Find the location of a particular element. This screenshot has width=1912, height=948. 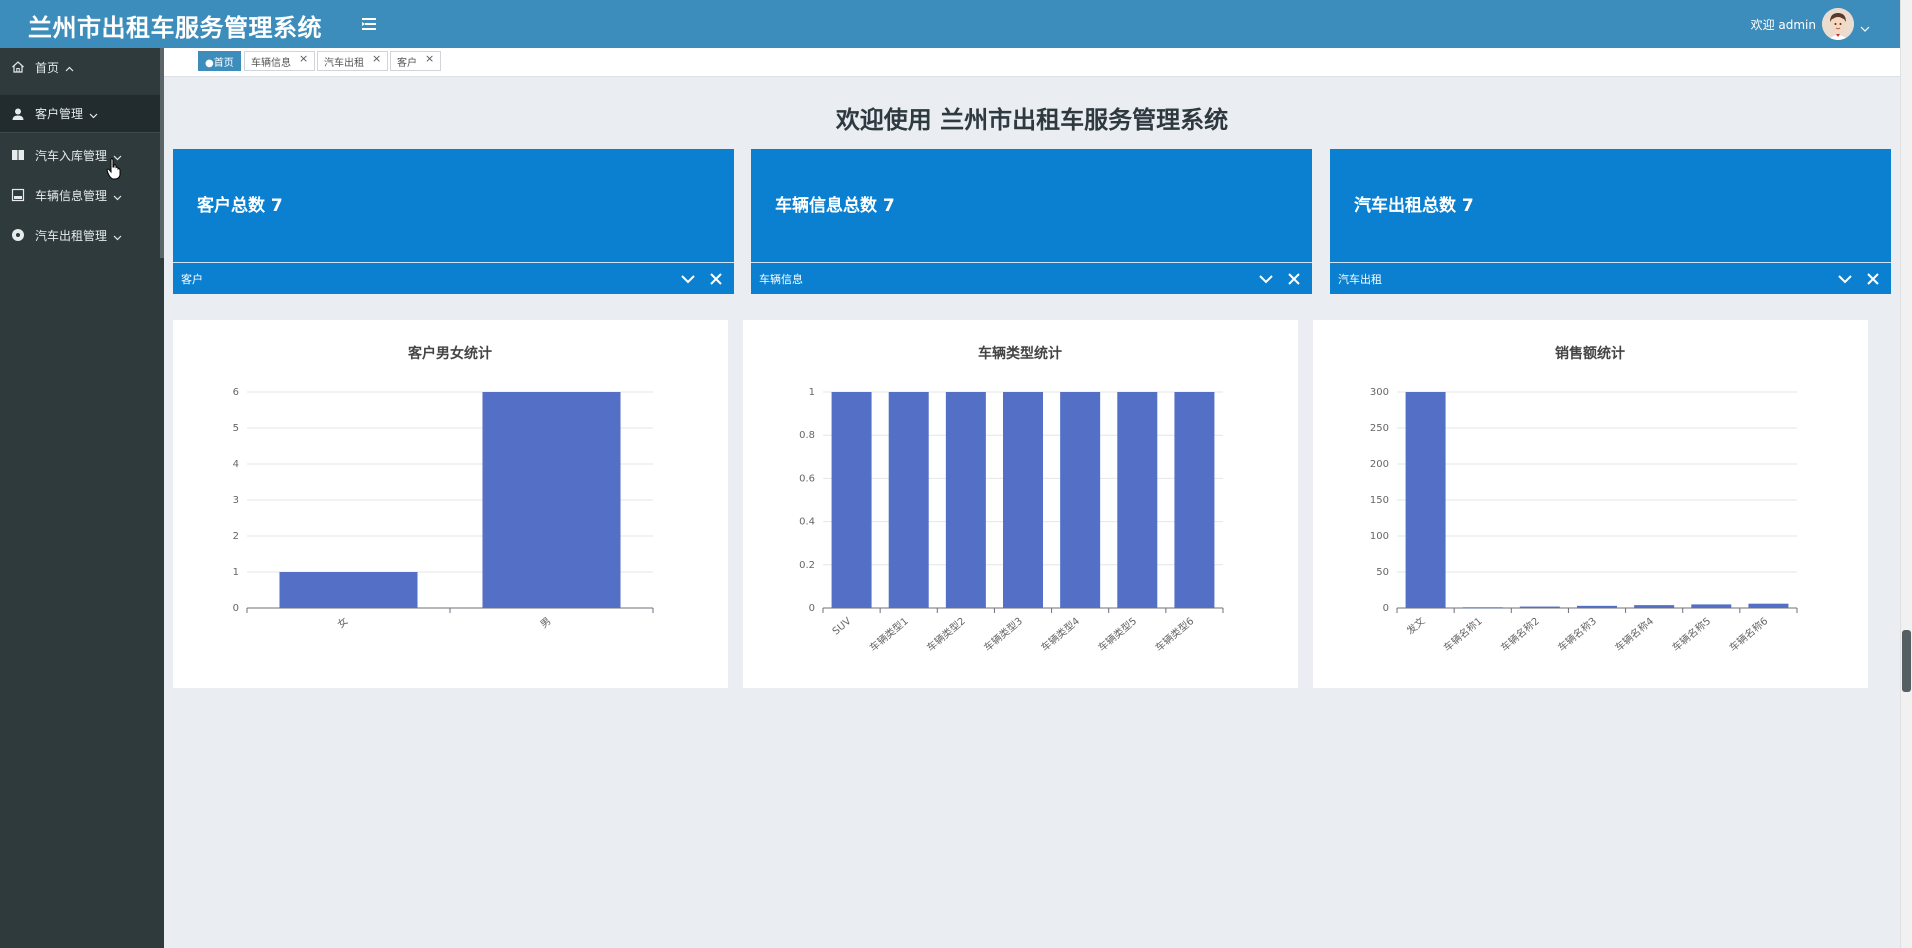

home-icon is located at coordinates (18, 67).